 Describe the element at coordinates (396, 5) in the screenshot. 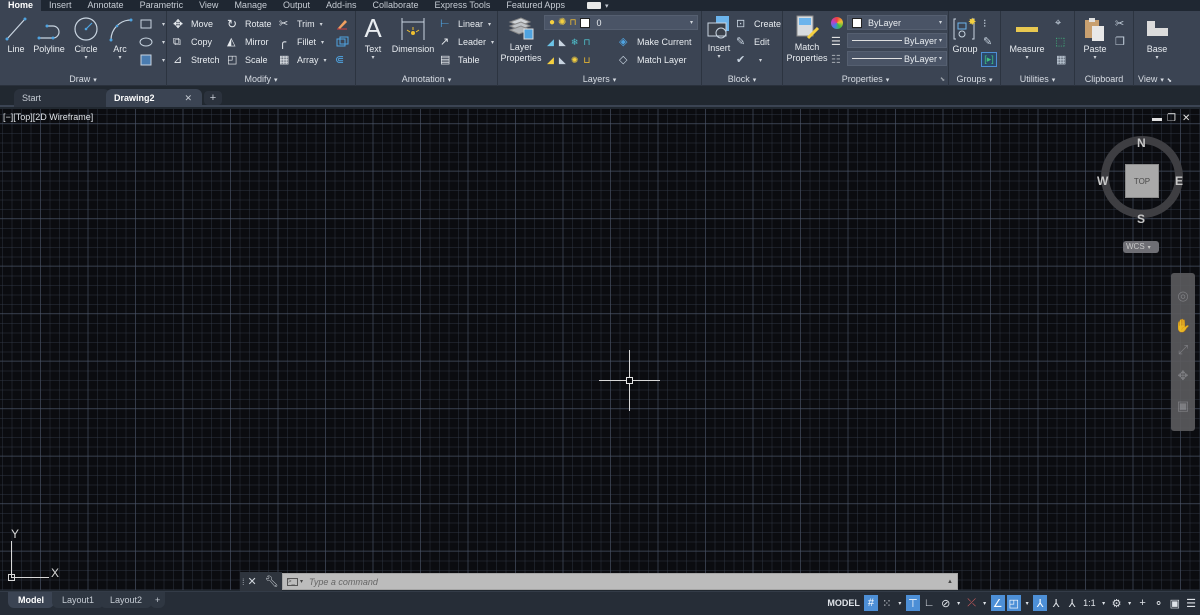

I see `tab-collaborate: Collaborate` at that location.